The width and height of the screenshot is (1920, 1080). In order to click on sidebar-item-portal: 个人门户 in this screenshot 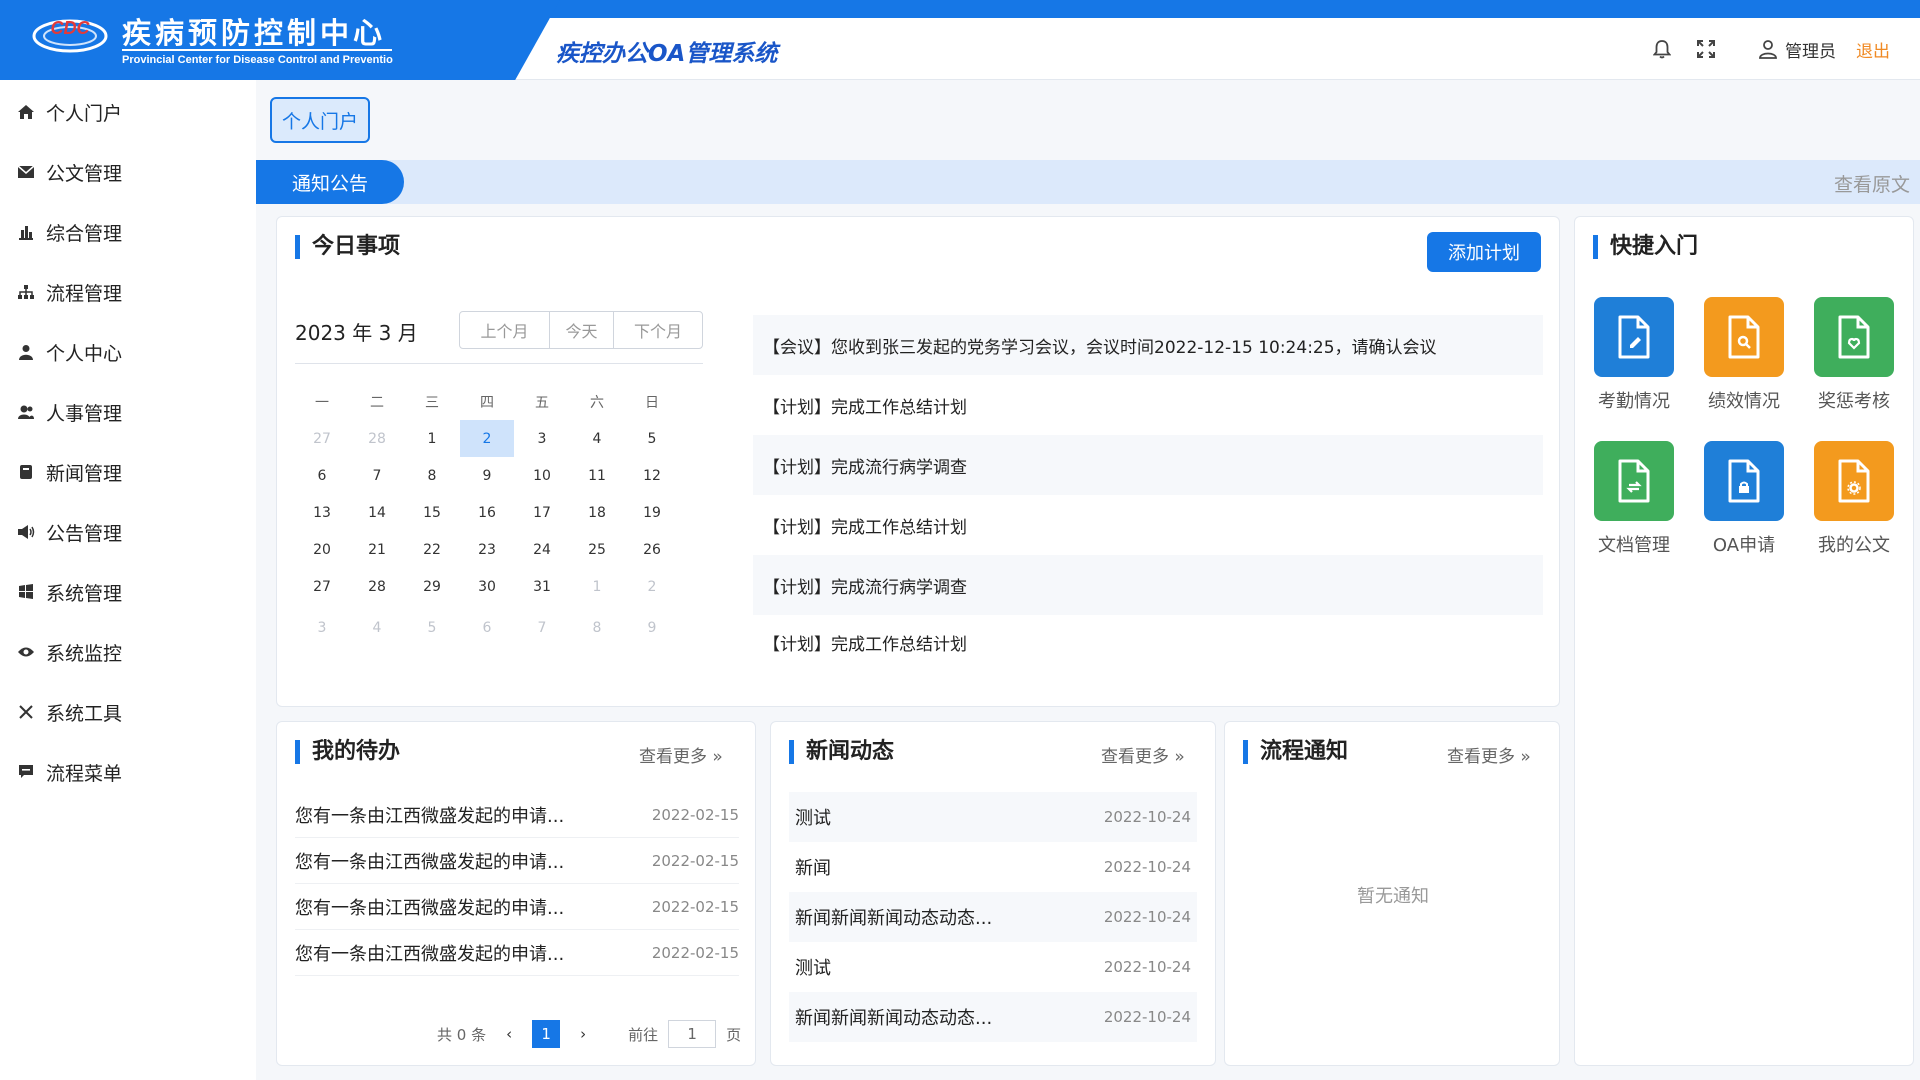, I will do `click(128, 112)`.